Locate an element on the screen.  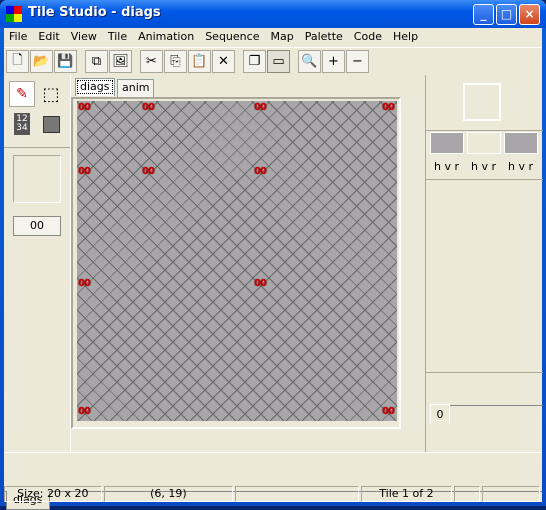
menu-code: Code is located at coordinates (368, 37).